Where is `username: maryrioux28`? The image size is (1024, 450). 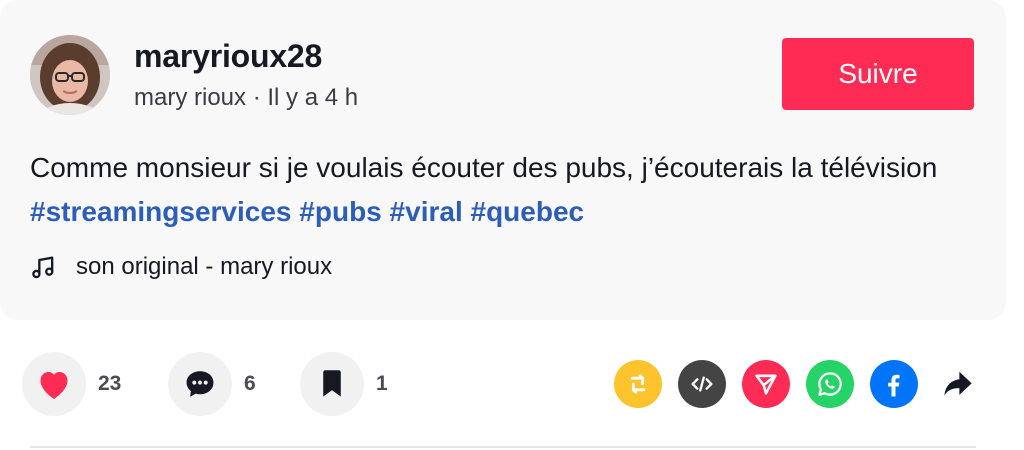
username: maryrioux28 is located at coordinates (228, 56).